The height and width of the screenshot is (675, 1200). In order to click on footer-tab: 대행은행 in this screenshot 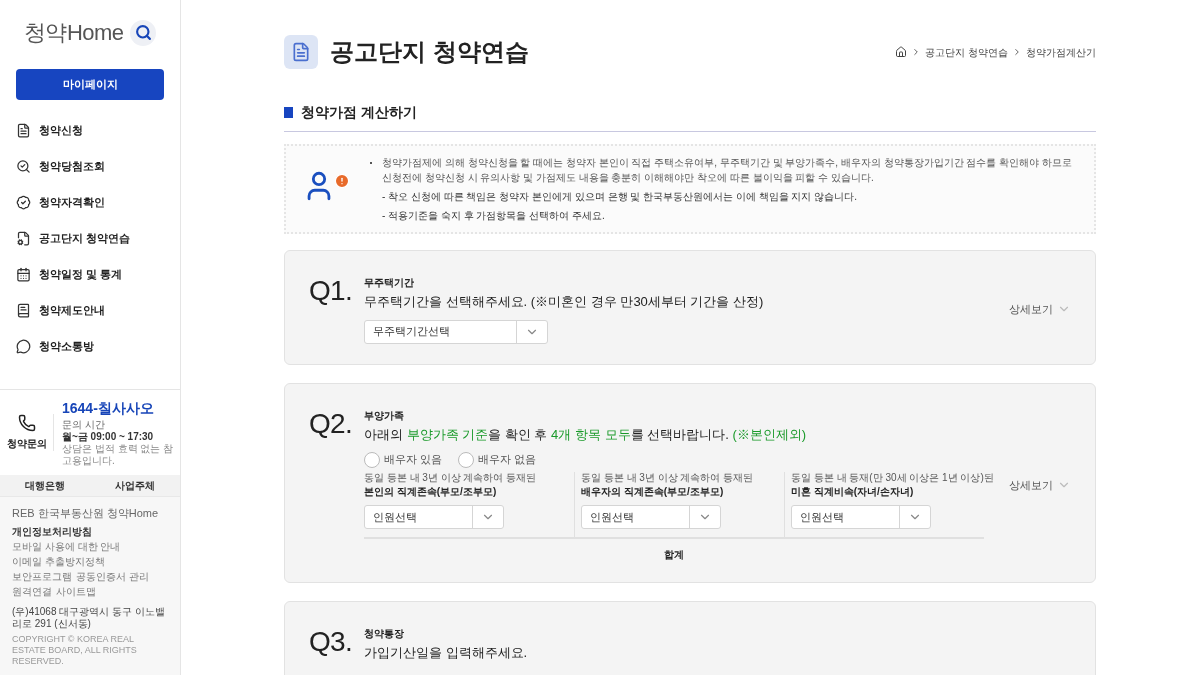, I will do `click(45, 485)`.